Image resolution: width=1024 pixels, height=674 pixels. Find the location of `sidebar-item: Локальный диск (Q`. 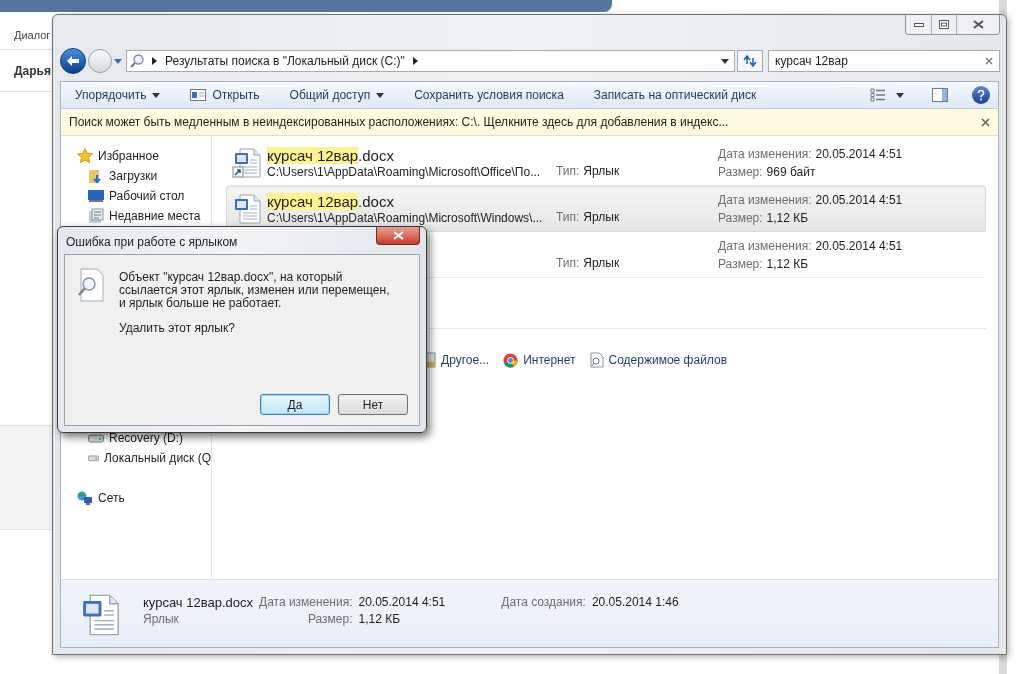

sidebar-item: Локальный диск (Q is located at coordinates (157, 458).